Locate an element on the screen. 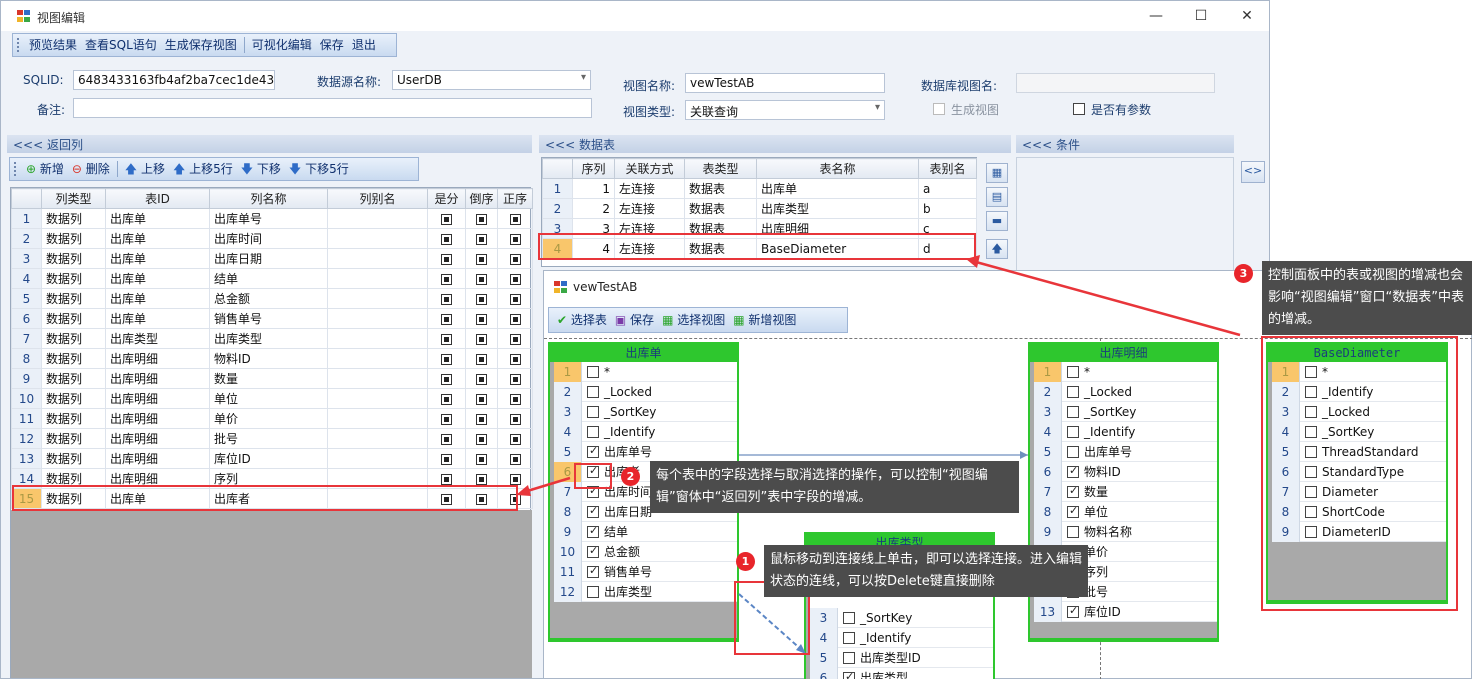 This screenshot has height=679, width=1472. copy-table-button: ▤ is located at coordinates (997, 197).